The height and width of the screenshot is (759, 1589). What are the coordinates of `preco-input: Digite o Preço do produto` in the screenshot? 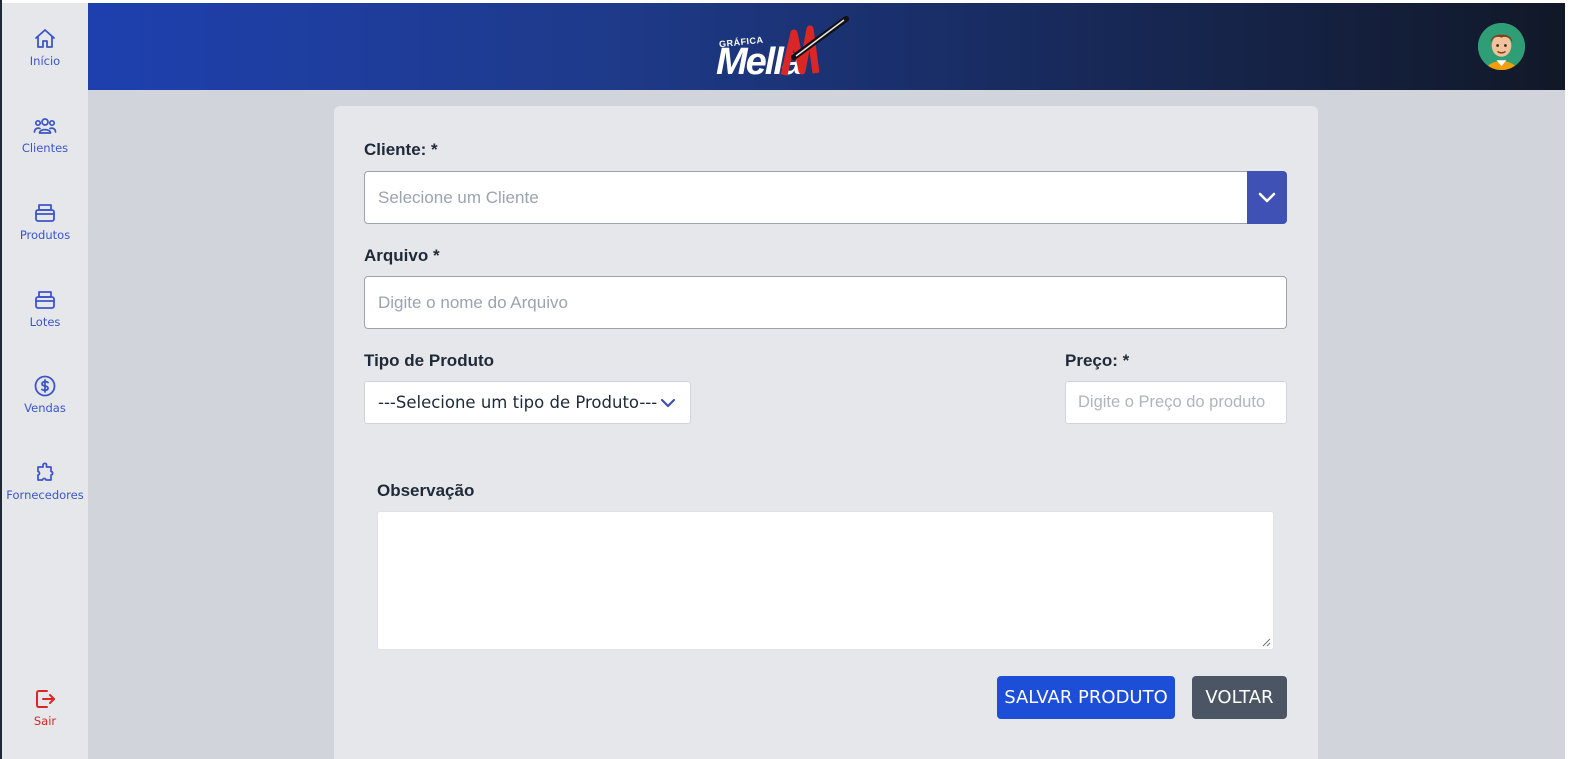 It's located at (1176, 402).